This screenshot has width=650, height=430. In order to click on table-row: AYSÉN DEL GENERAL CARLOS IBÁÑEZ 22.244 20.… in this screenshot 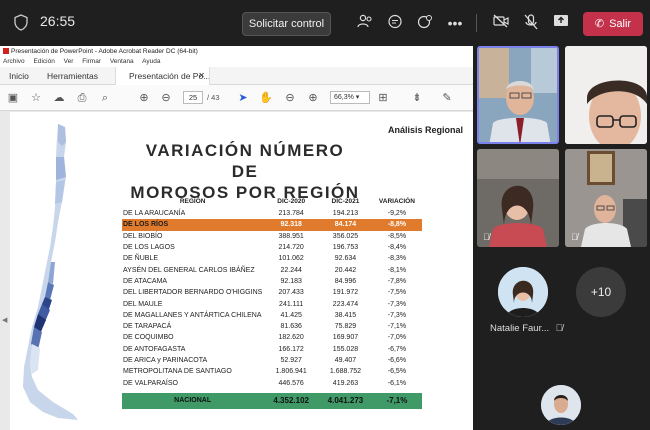, I will do `click(272, 269)`.